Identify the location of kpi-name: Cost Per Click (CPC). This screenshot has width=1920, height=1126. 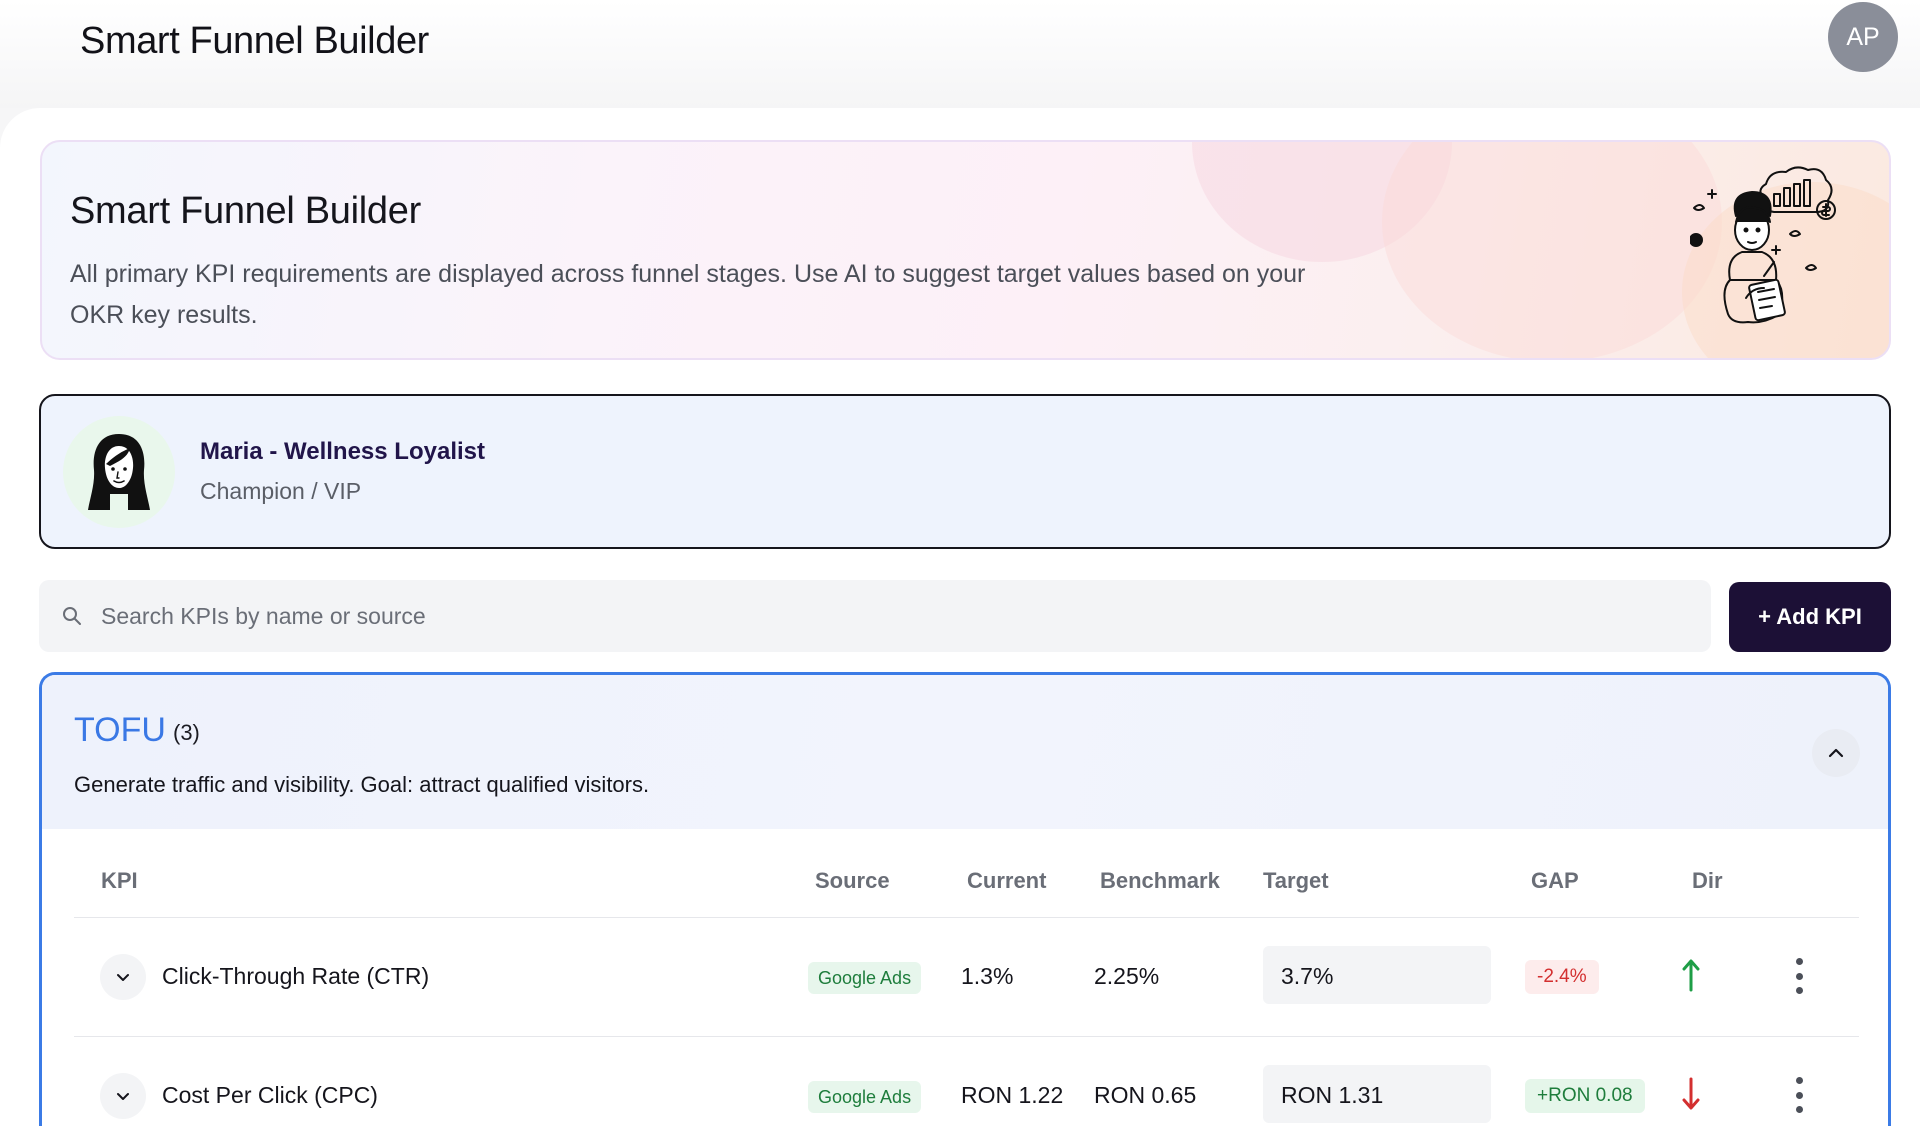
(270, 1095).